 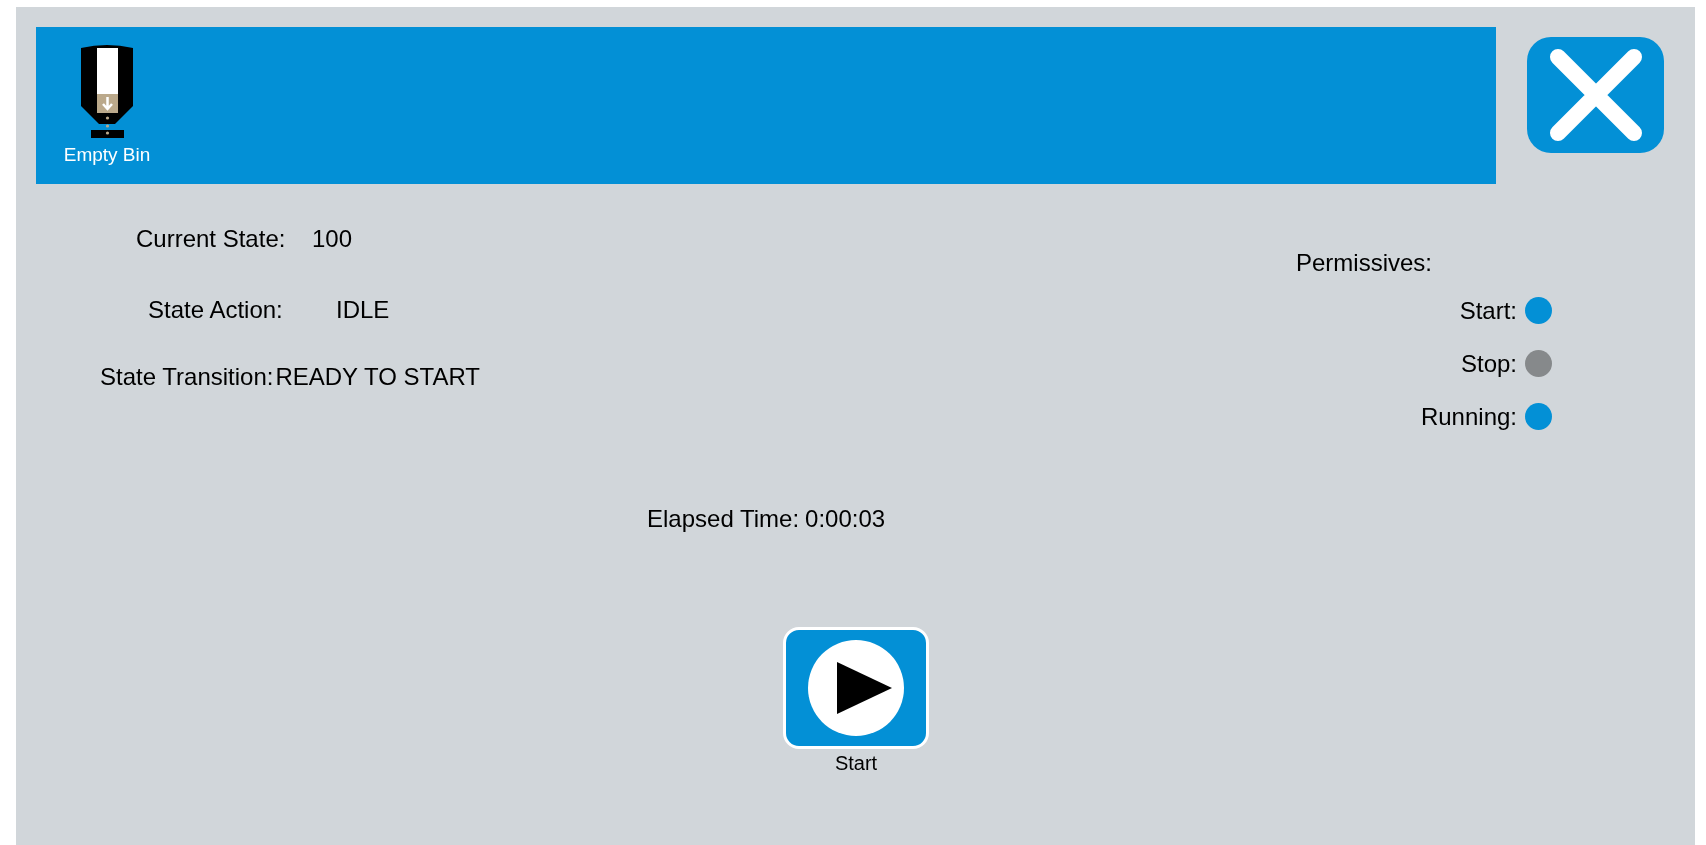 I want to click on status-label: State Action:, so click(x=216, y=310).